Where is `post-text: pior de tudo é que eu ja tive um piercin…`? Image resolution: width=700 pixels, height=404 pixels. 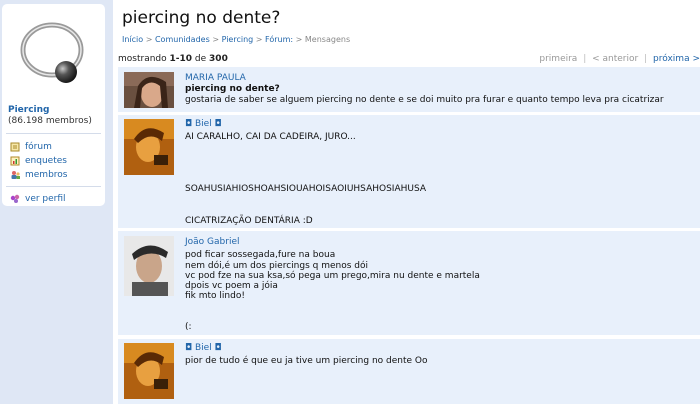
post-text: pior de tudo é que eu ja tive um piercin… is located at coordinates (306, 361).